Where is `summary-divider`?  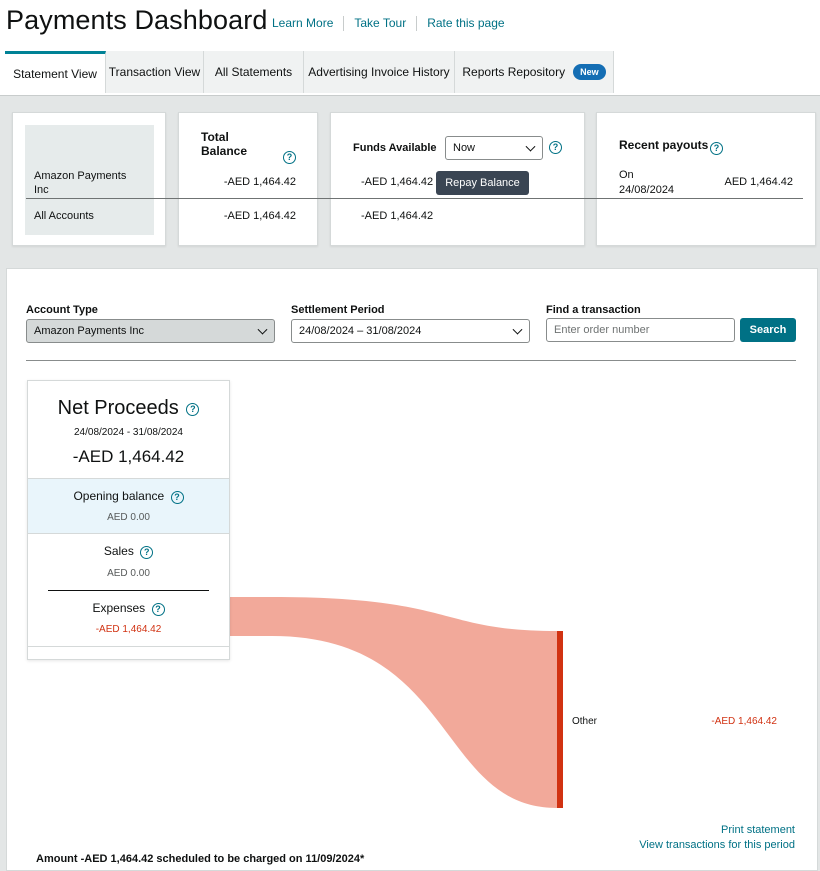 summary-divider is located at coordinates (414, 198).